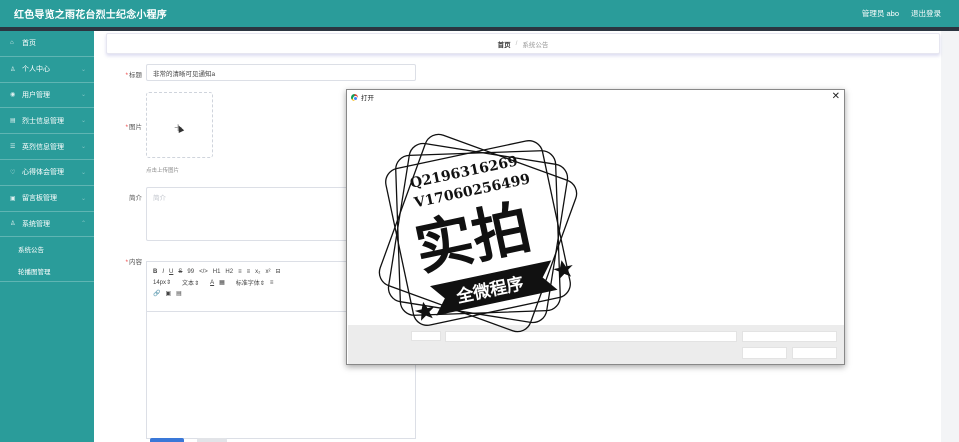 The width and height of the screenshot is (959, 442). What do you see at coordinates (155, 272) in the screenshot?
I see `bold-button: B` at bounding box center [155, 272].